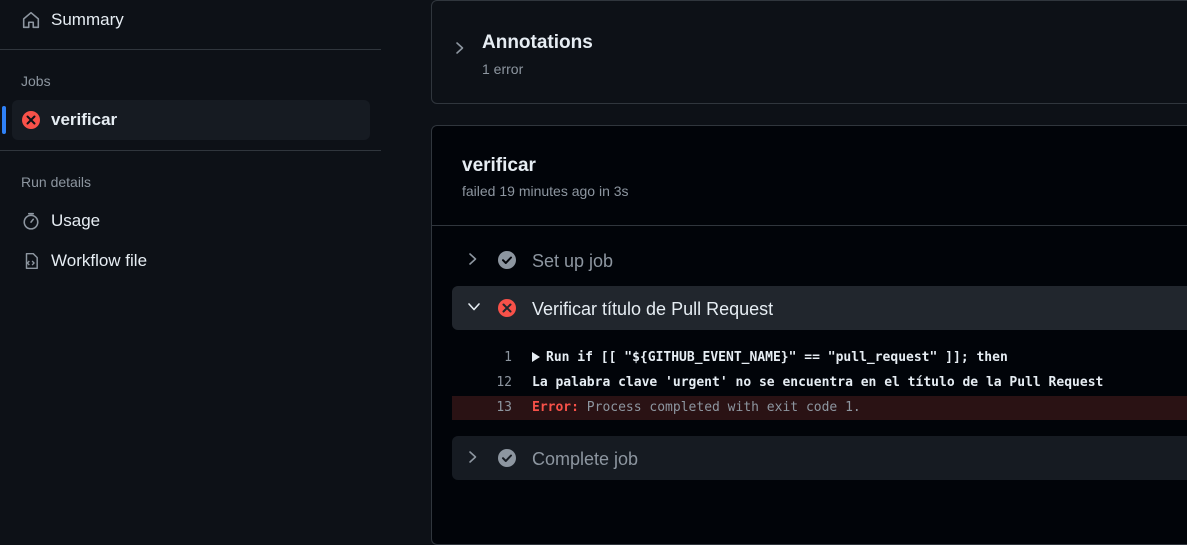 This screenshot has height=545, width=1187. I want to click on sidebar-item-label: Summary, so click(87, 19).